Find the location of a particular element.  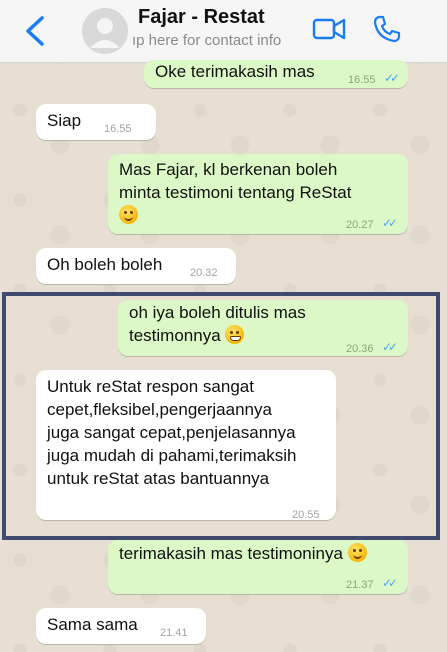

message-line: Untuk reStat respon sangat is located at coordinates (150, 386).